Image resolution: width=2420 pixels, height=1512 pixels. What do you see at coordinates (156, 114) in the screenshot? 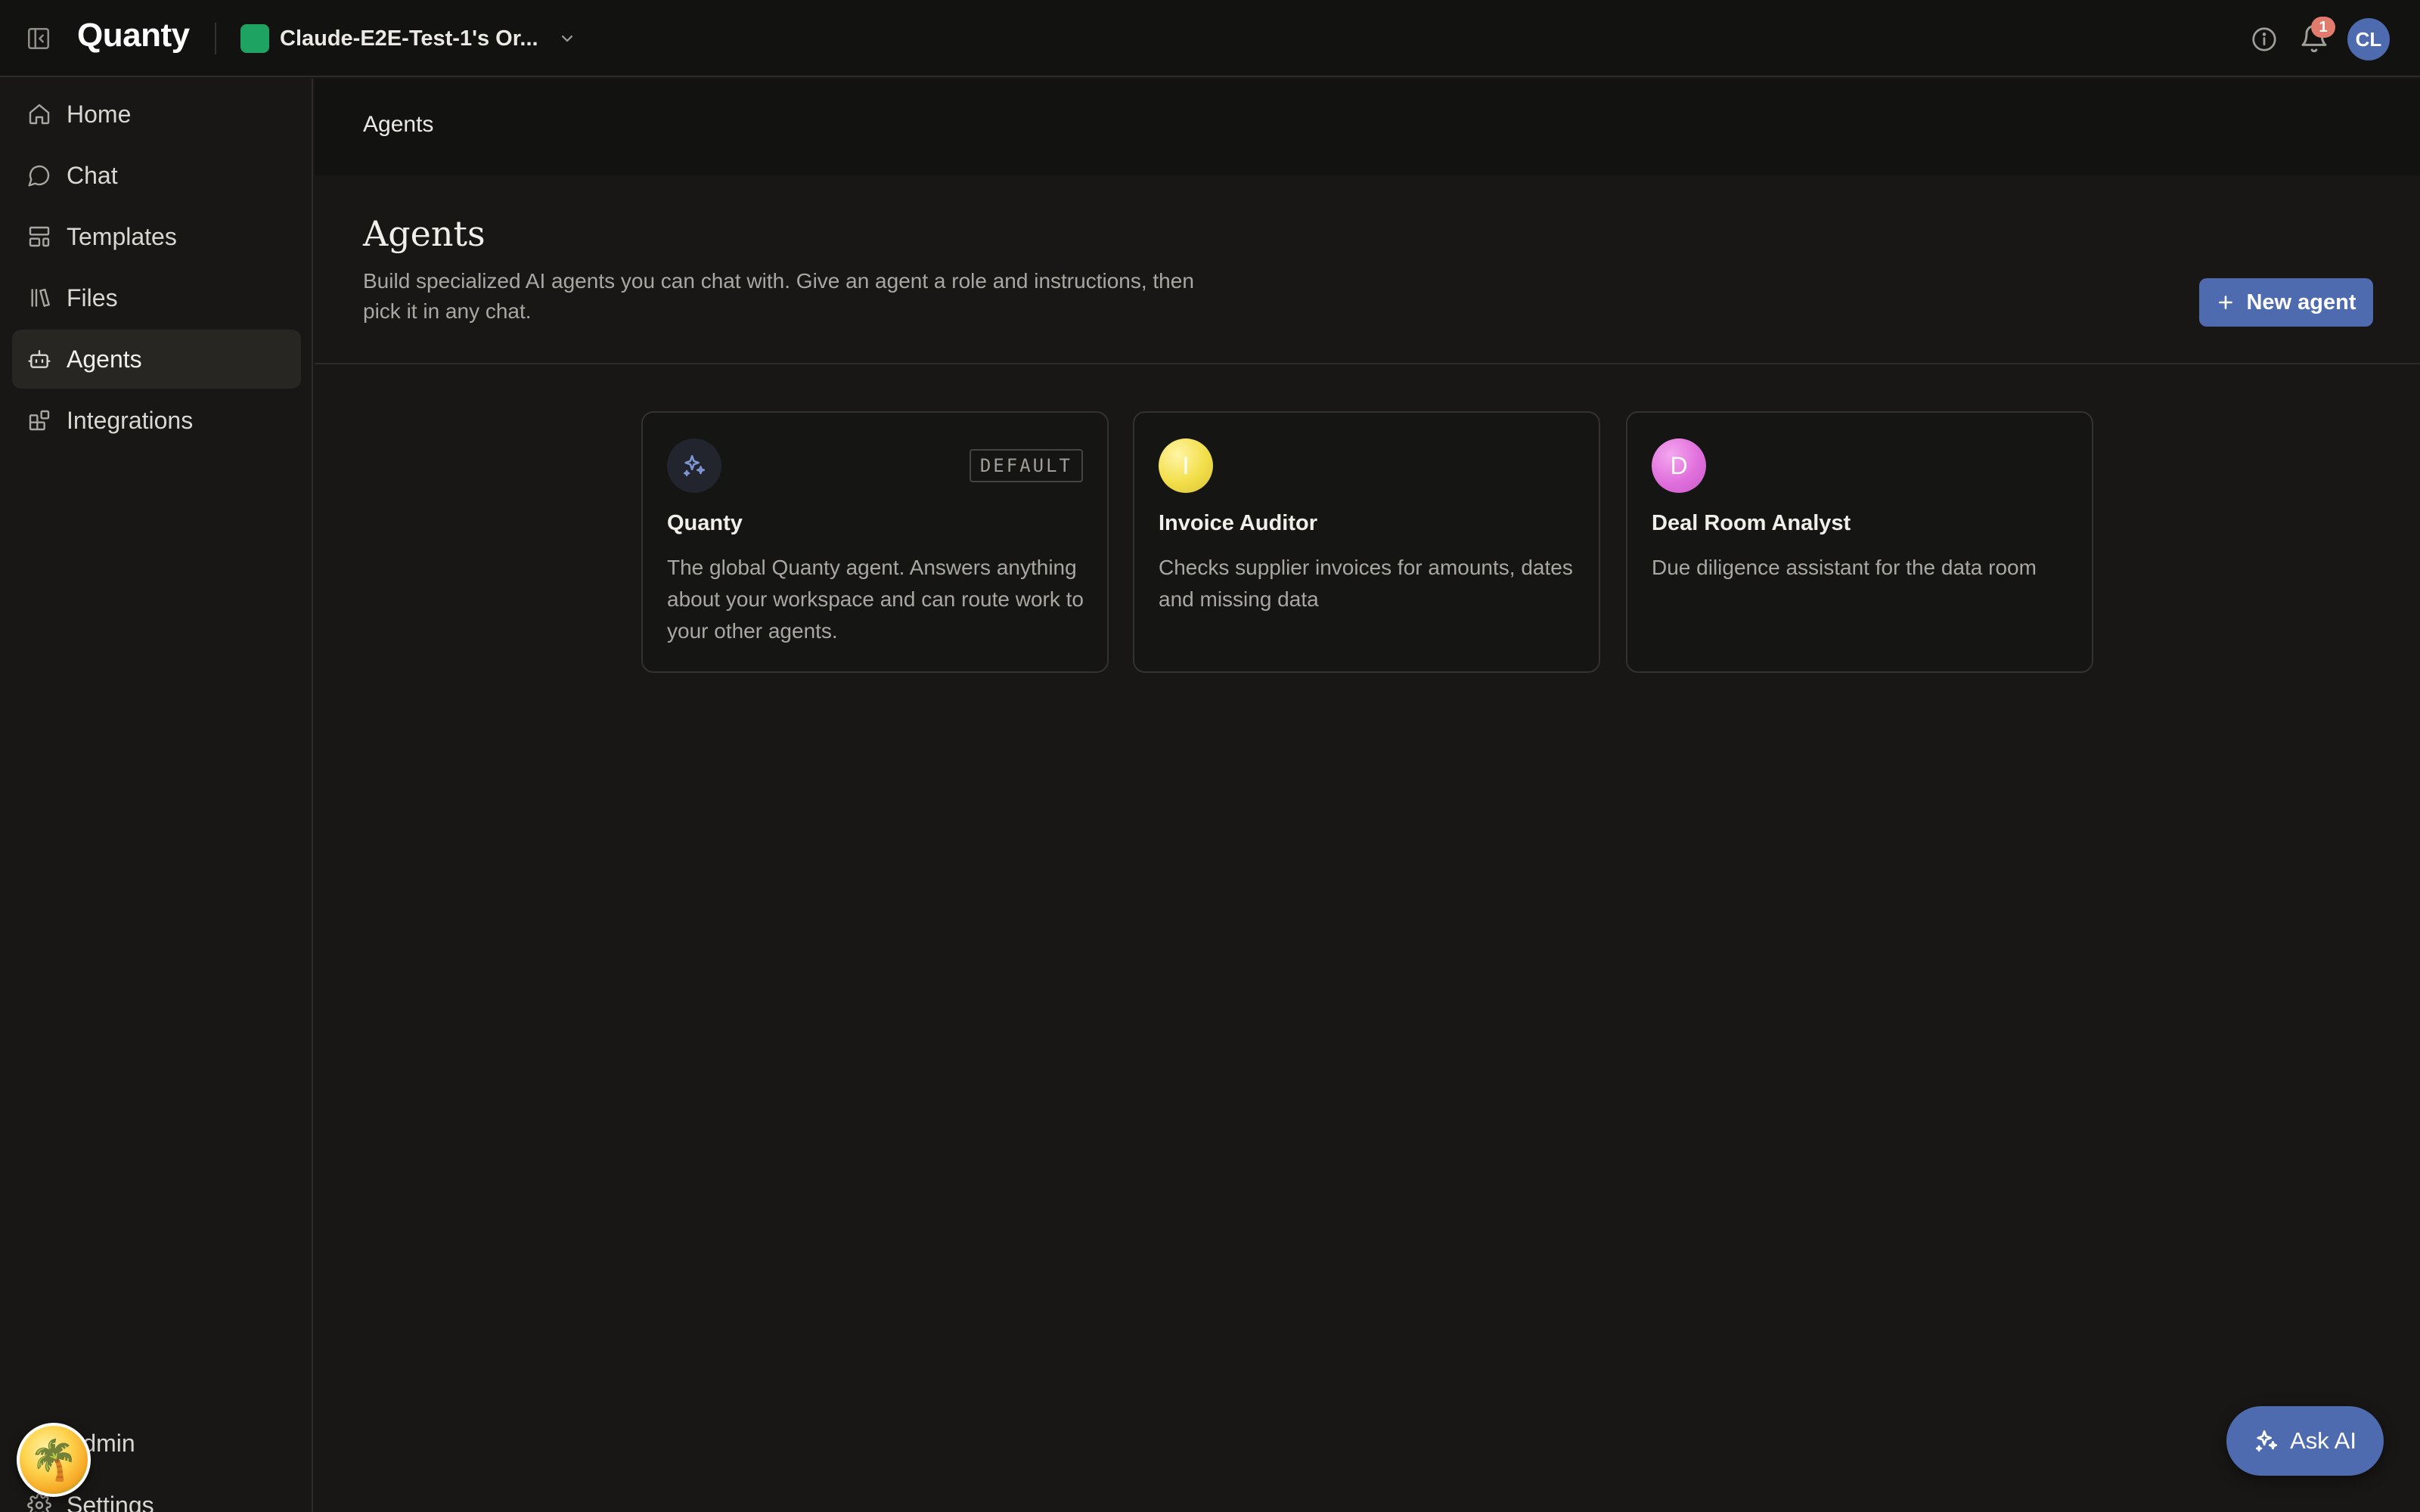
I see `sidebar-item-home: Home` at bounding box center [156, 114].